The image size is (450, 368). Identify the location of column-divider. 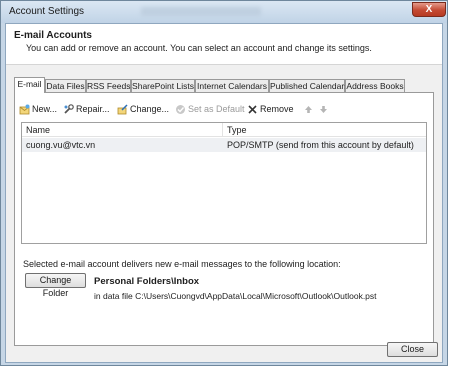
(222, 129).